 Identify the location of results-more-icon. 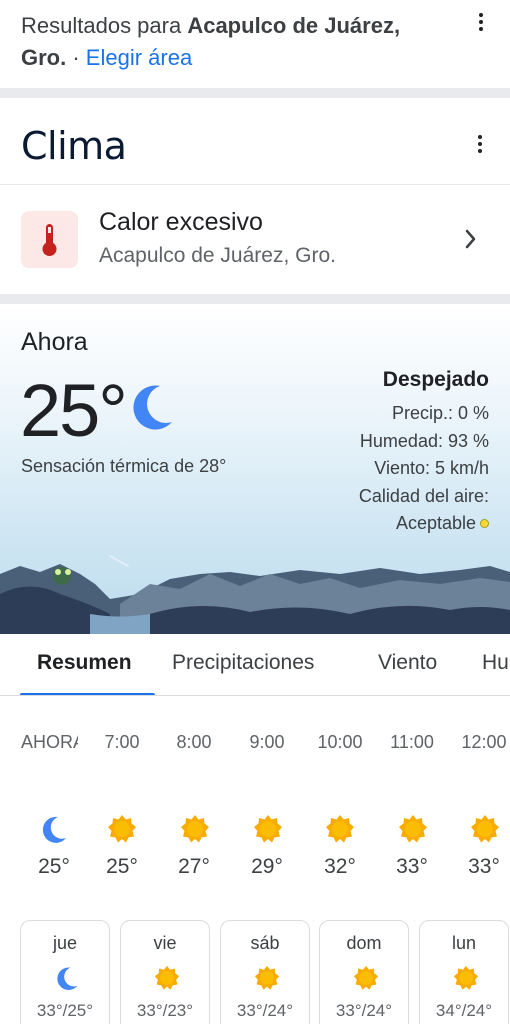
(481, 22).